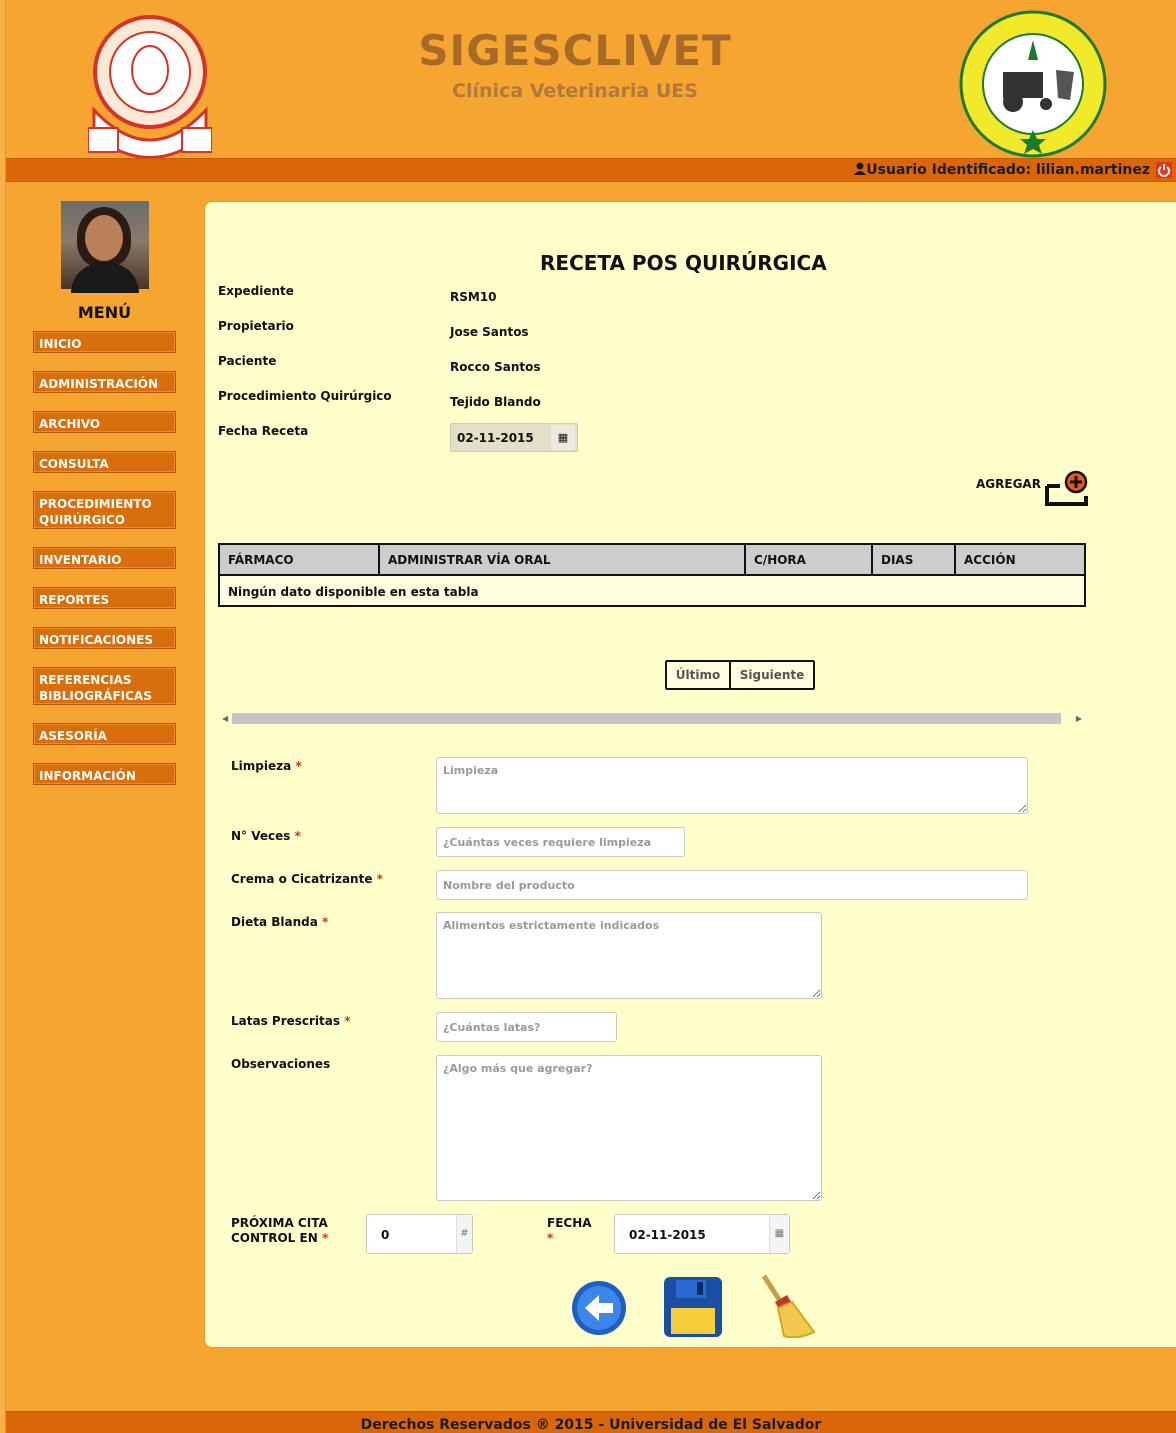  Describe the element at coordinates (646, 718) in the screenshot. I see `scrollbar-thumb` at that location.